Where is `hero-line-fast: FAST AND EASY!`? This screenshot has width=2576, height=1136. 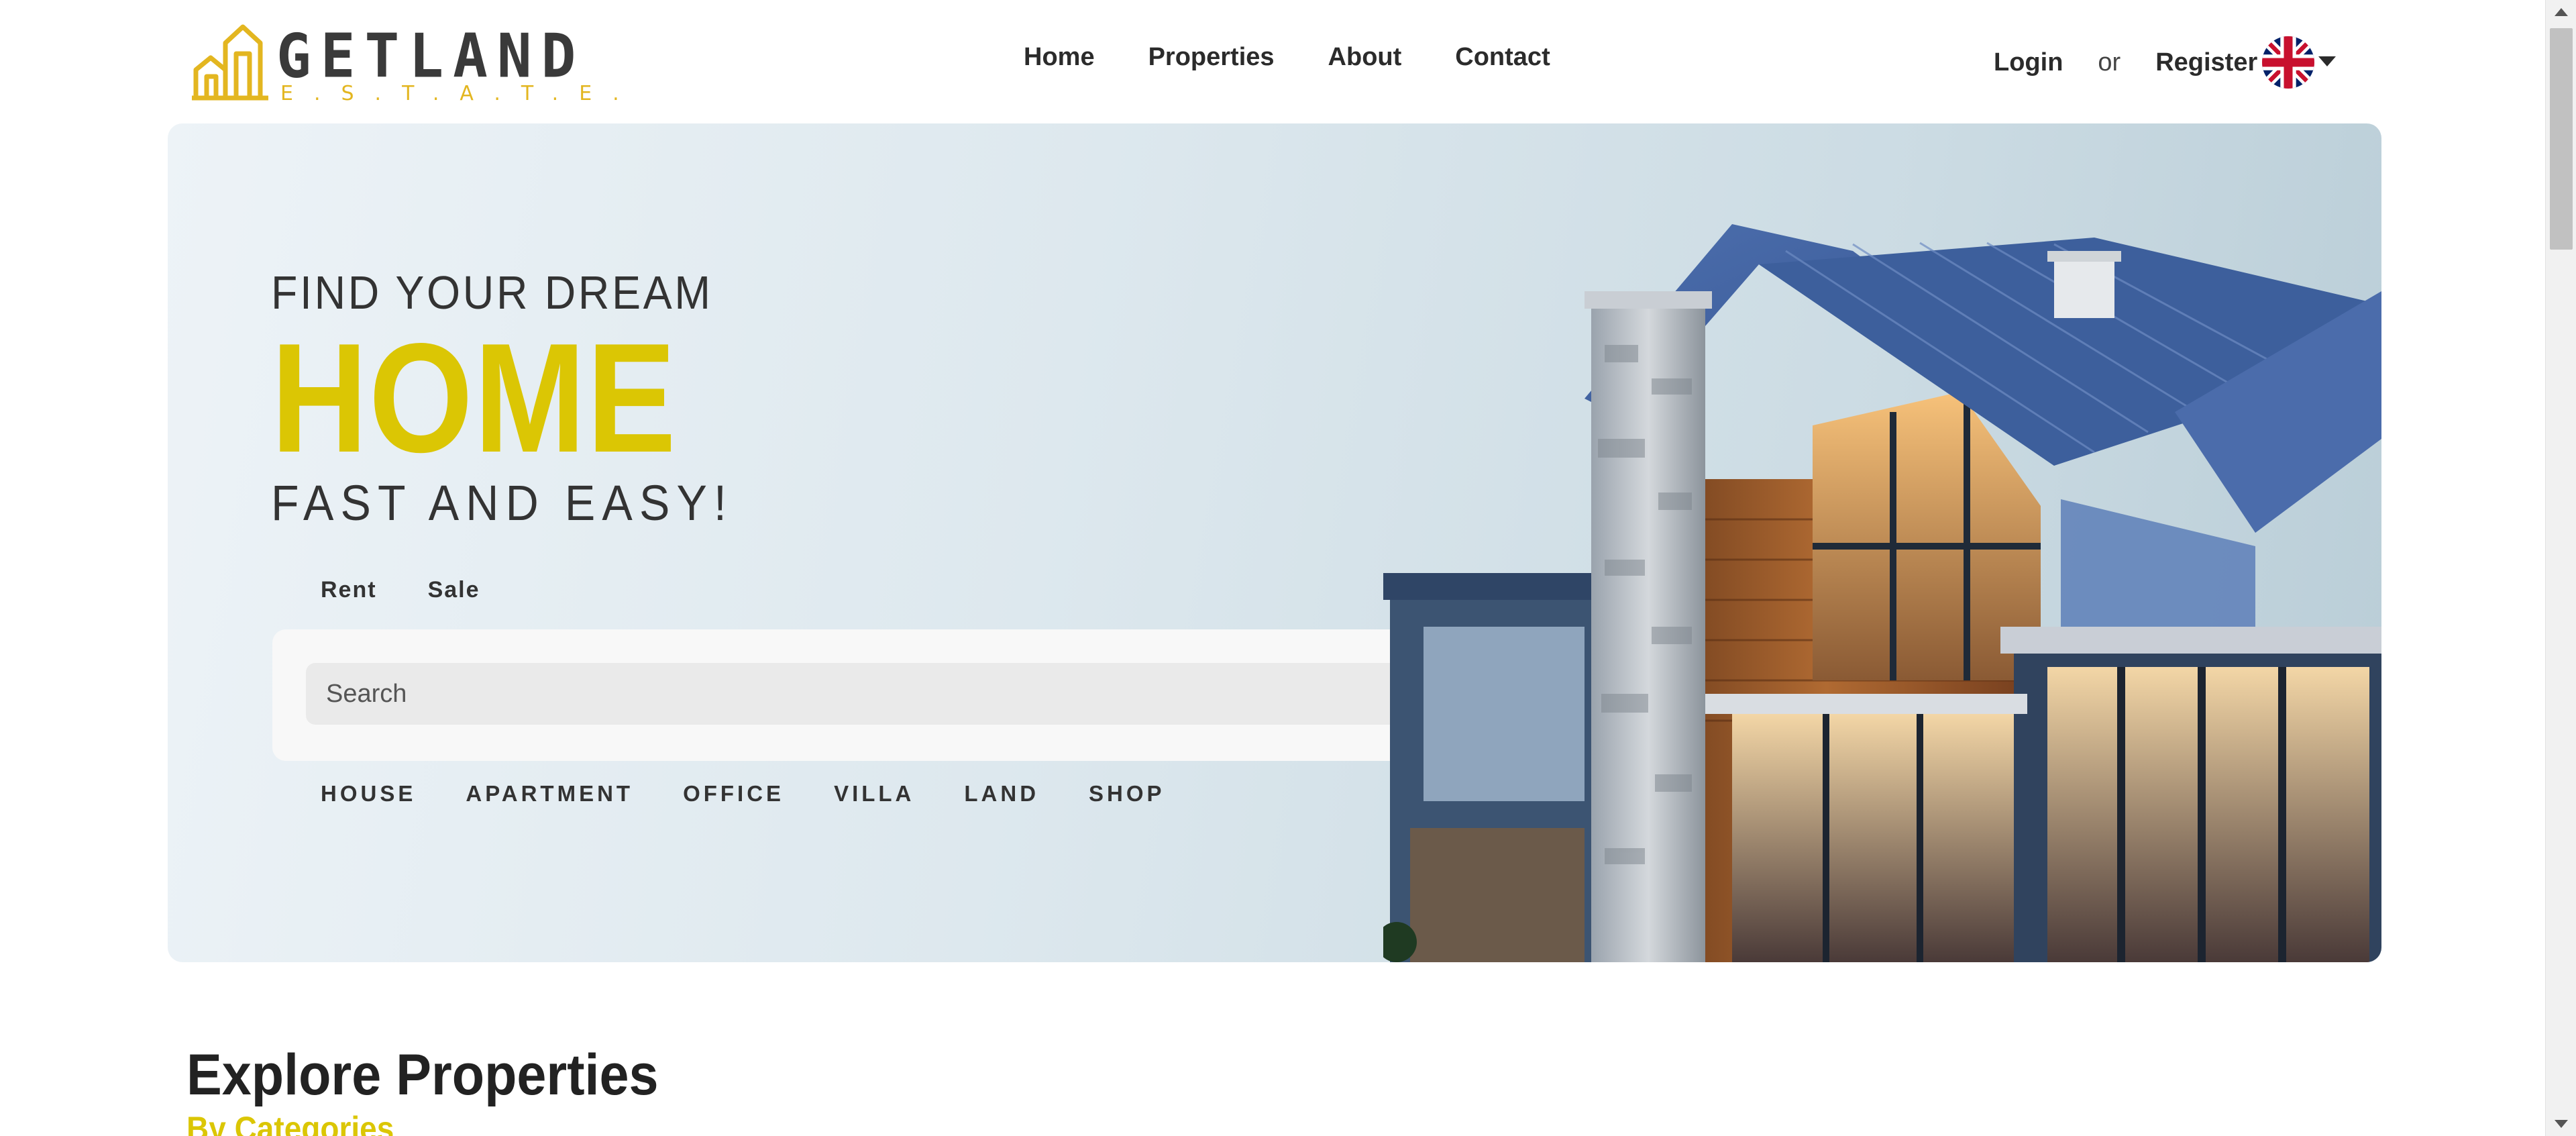 hero-line-fast: FAST AND EASY! is located at coordinates (502, 503).